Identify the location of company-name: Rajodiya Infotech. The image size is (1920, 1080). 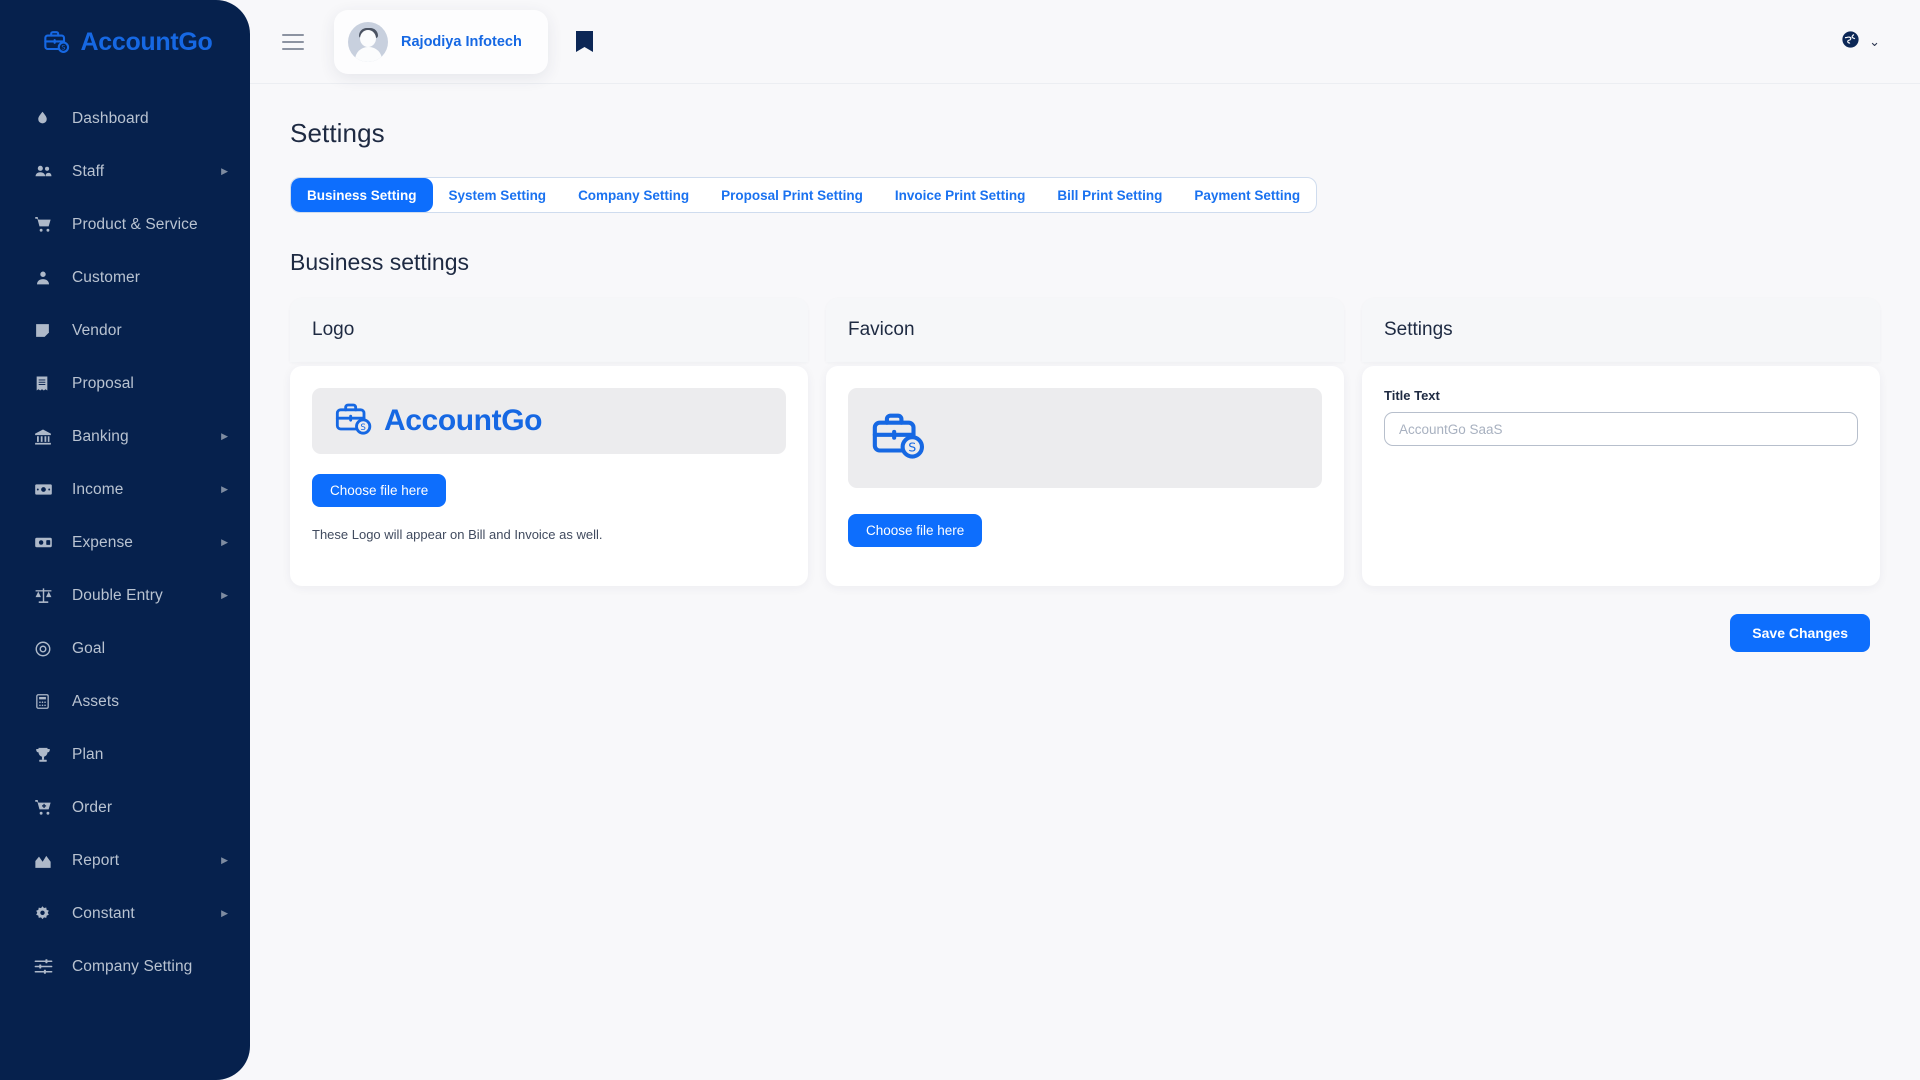
(461, 41).